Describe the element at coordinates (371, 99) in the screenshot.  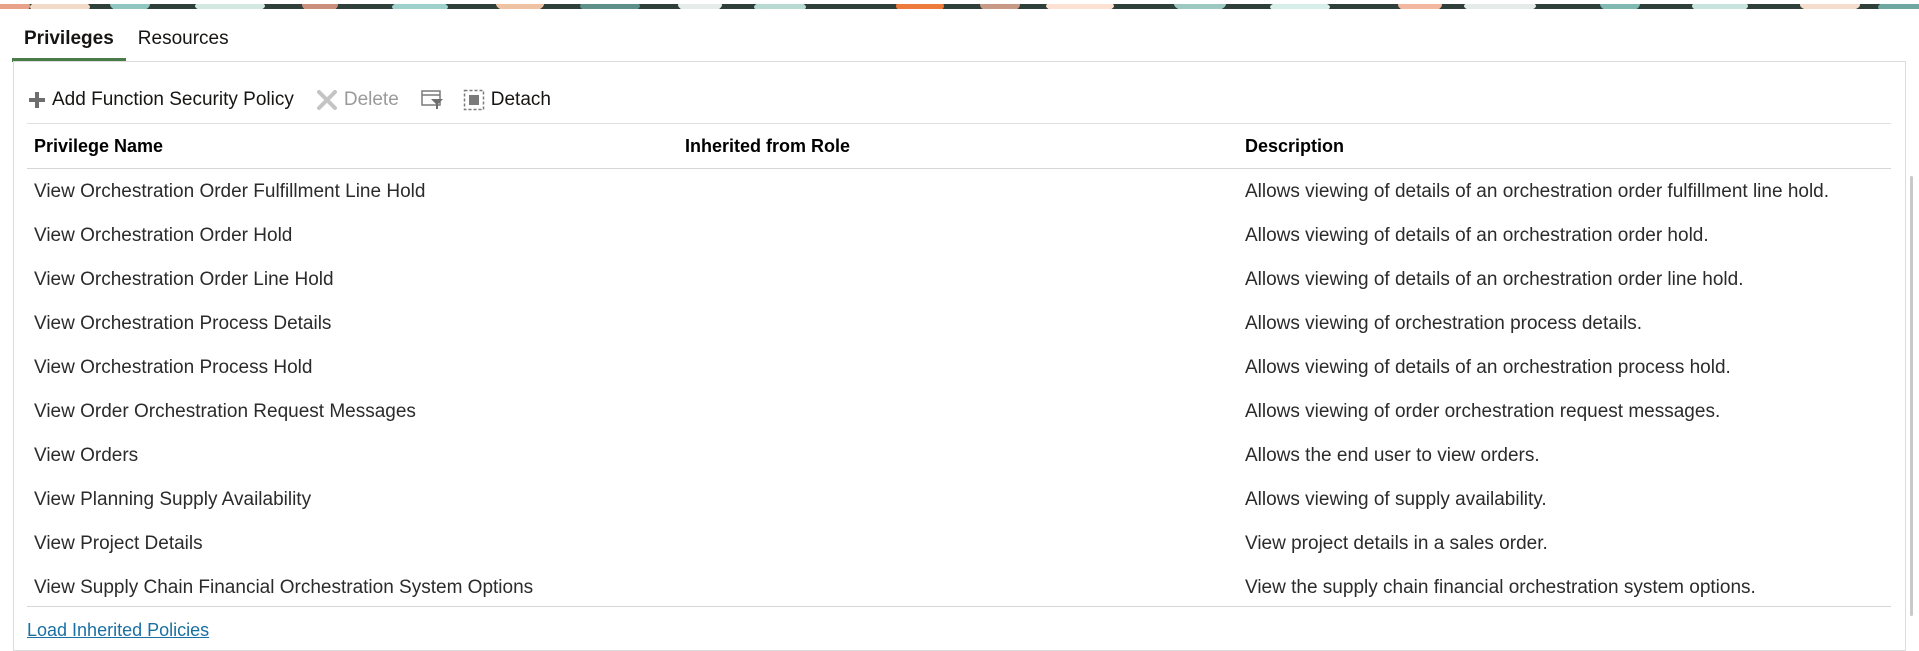
I see `delete-button-label: Delete` at that location.